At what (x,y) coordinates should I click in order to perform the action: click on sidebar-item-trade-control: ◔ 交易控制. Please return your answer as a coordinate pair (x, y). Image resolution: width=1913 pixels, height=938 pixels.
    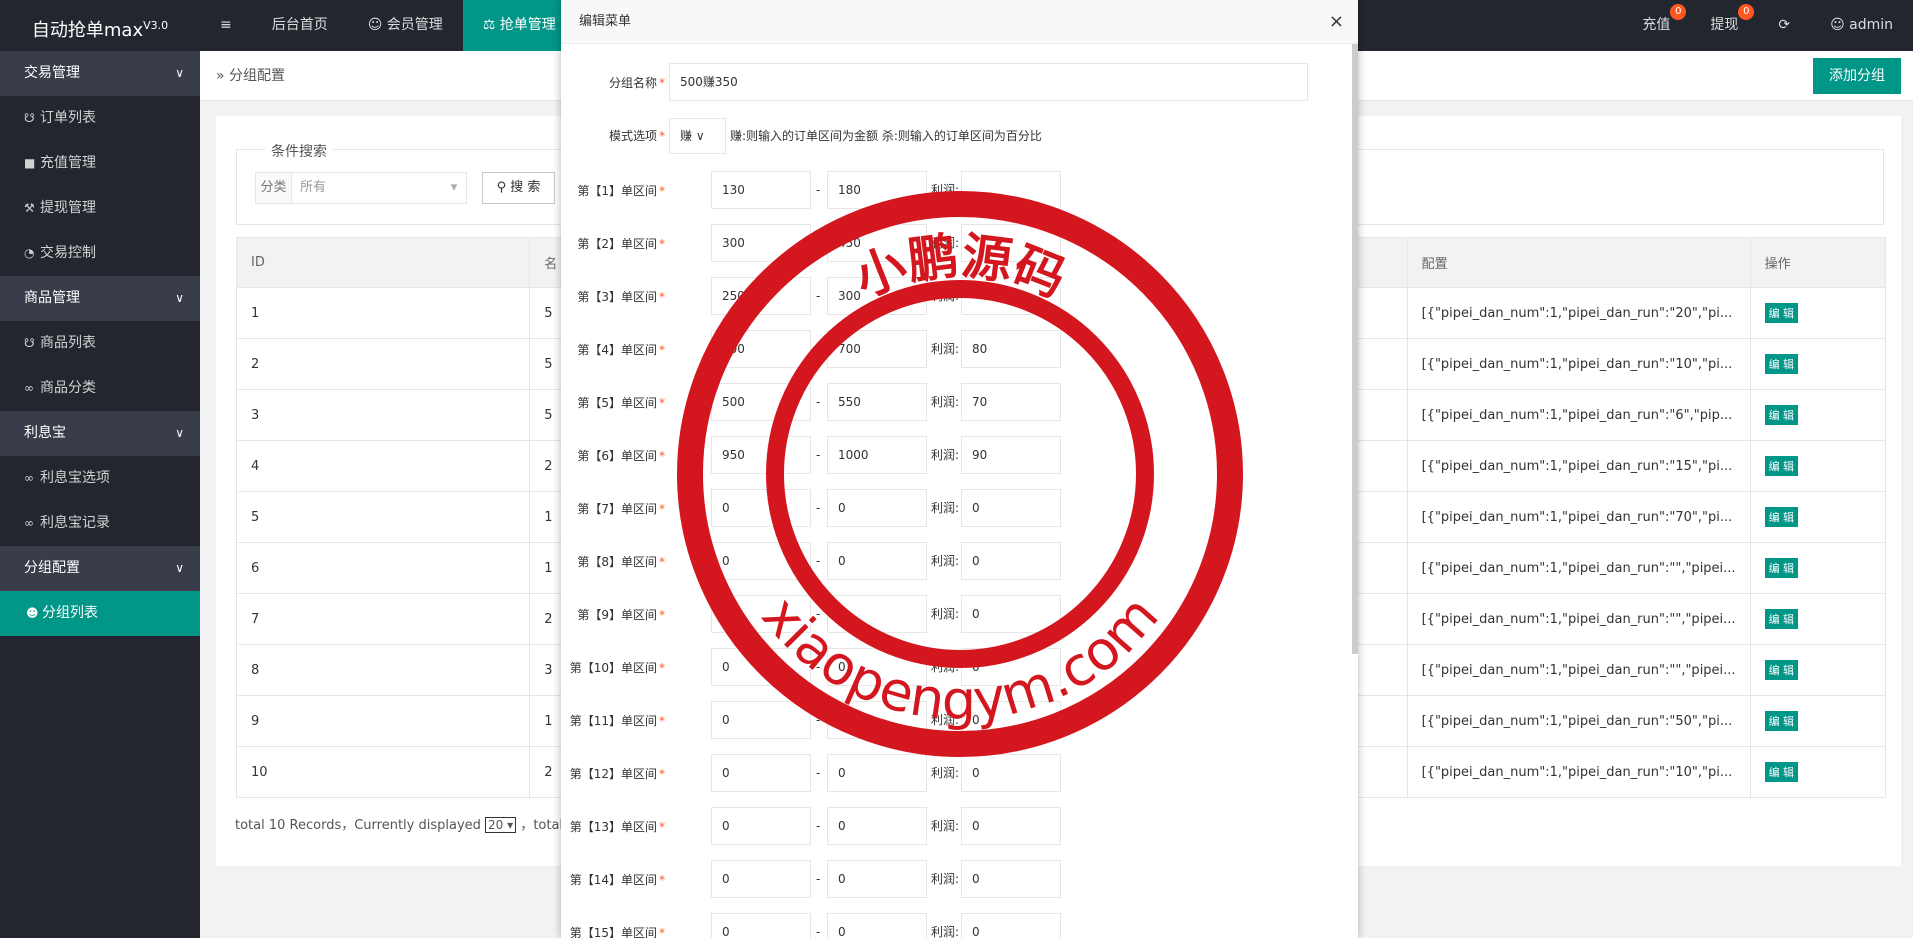
    Looking at the image, I should click on (100, 253).